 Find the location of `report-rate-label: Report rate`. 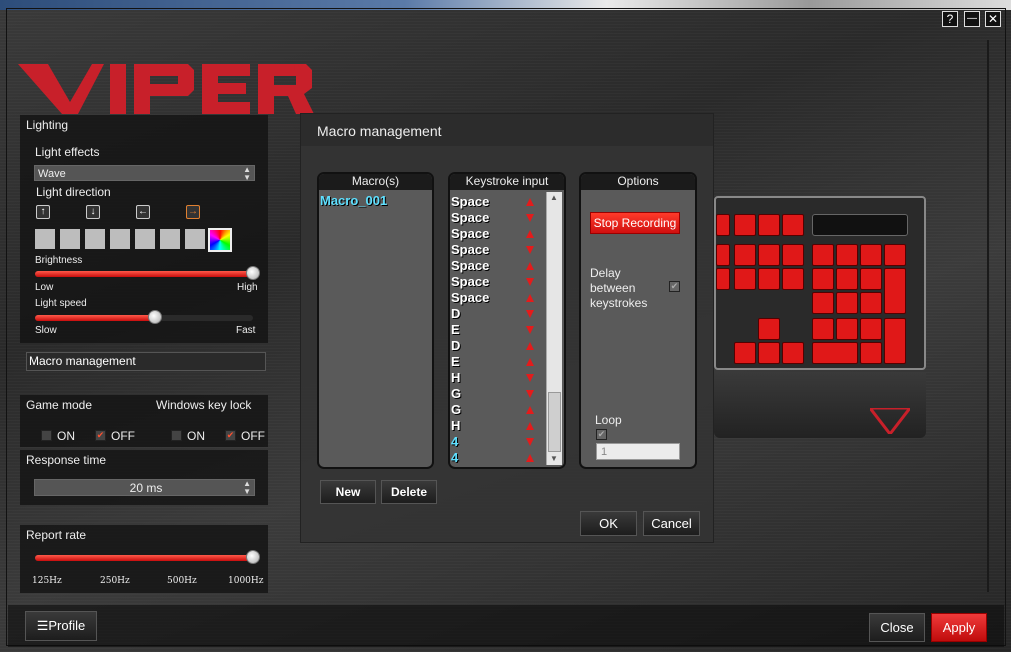

report-rate-label: Report rate is located at coordinates (56, 535).